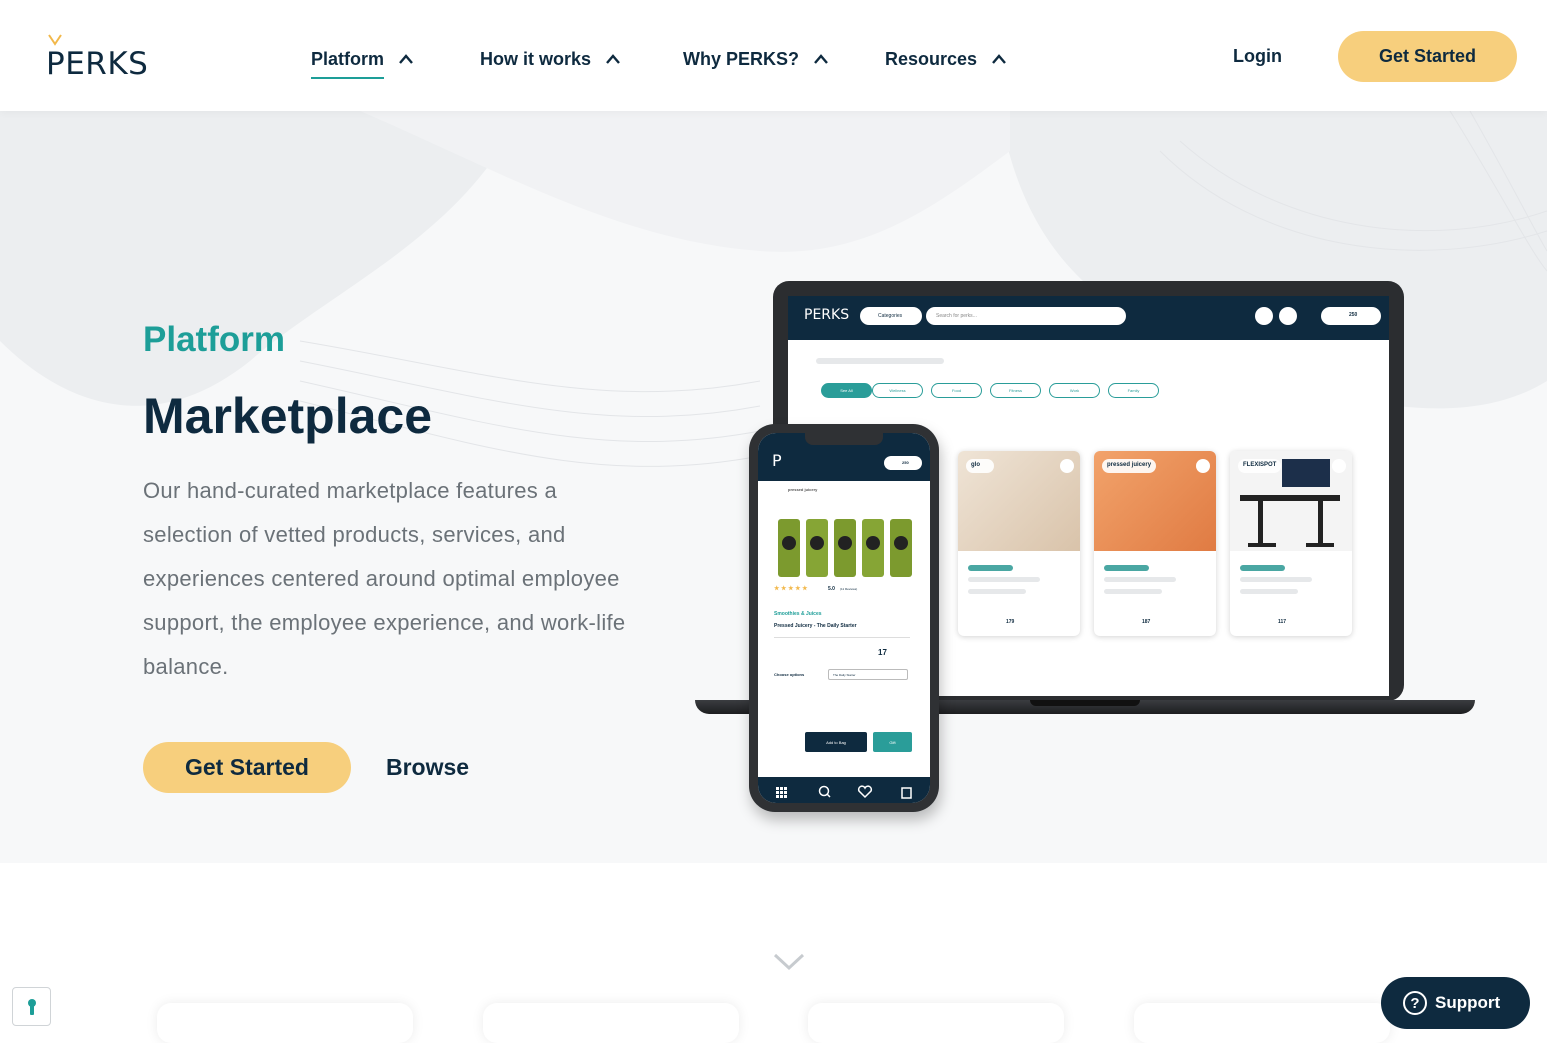  Describe the element at coordinates (1351, 316) in the screenshot. I see `screen-user-points: 250` at that location.